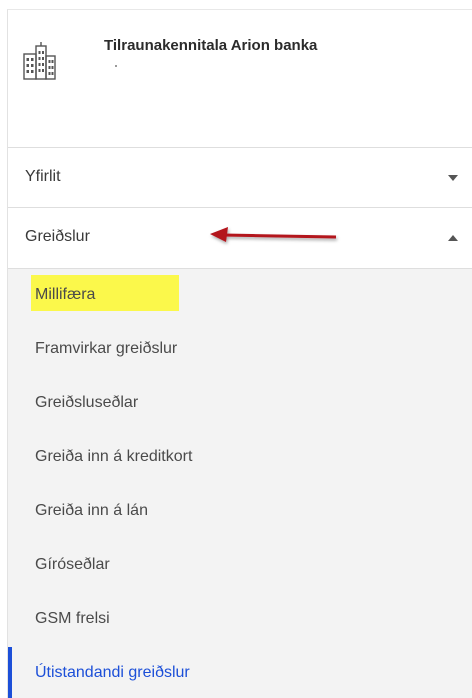 The width and height of the screenshot is (472, 698). Describe the element at coordinates (240, 620) in the screenshot. I see `submenu-item-gsm-prepaid: GSM frelsi` at that location.